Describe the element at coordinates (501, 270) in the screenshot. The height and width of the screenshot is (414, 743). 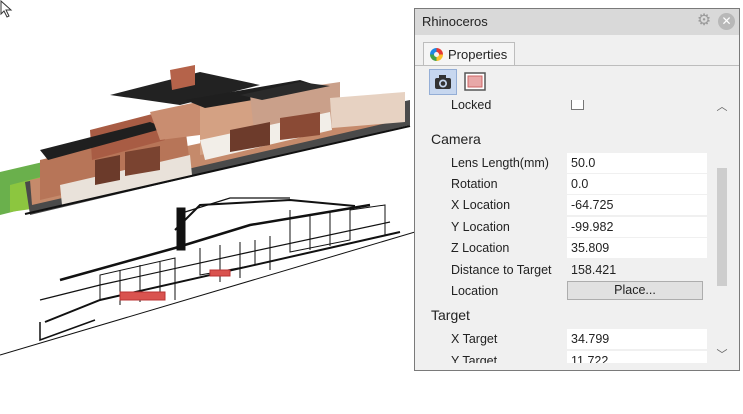
I see `distance-label: Distance to Target` at that location.